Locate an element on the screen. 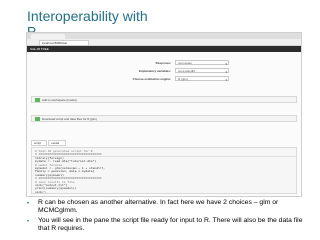  url-text: localhost:8080/stat is located at coordinates (55, 43).